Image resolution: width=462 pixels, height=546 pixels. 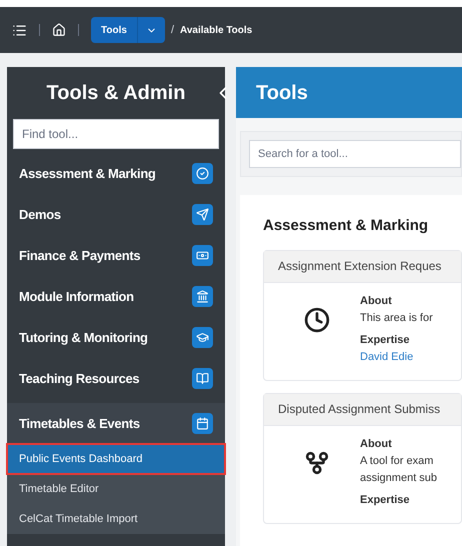 I want to click on sidebar-category: Tutoring & Monitoring, so click(x=116, y=337).